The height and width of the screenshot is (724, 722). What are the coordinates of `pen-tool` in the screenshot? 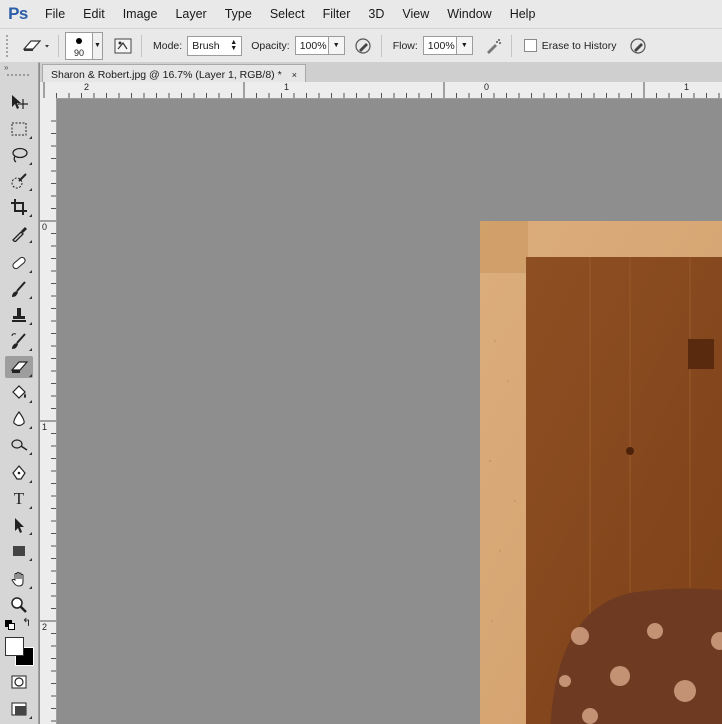 It's located at (19, 473).